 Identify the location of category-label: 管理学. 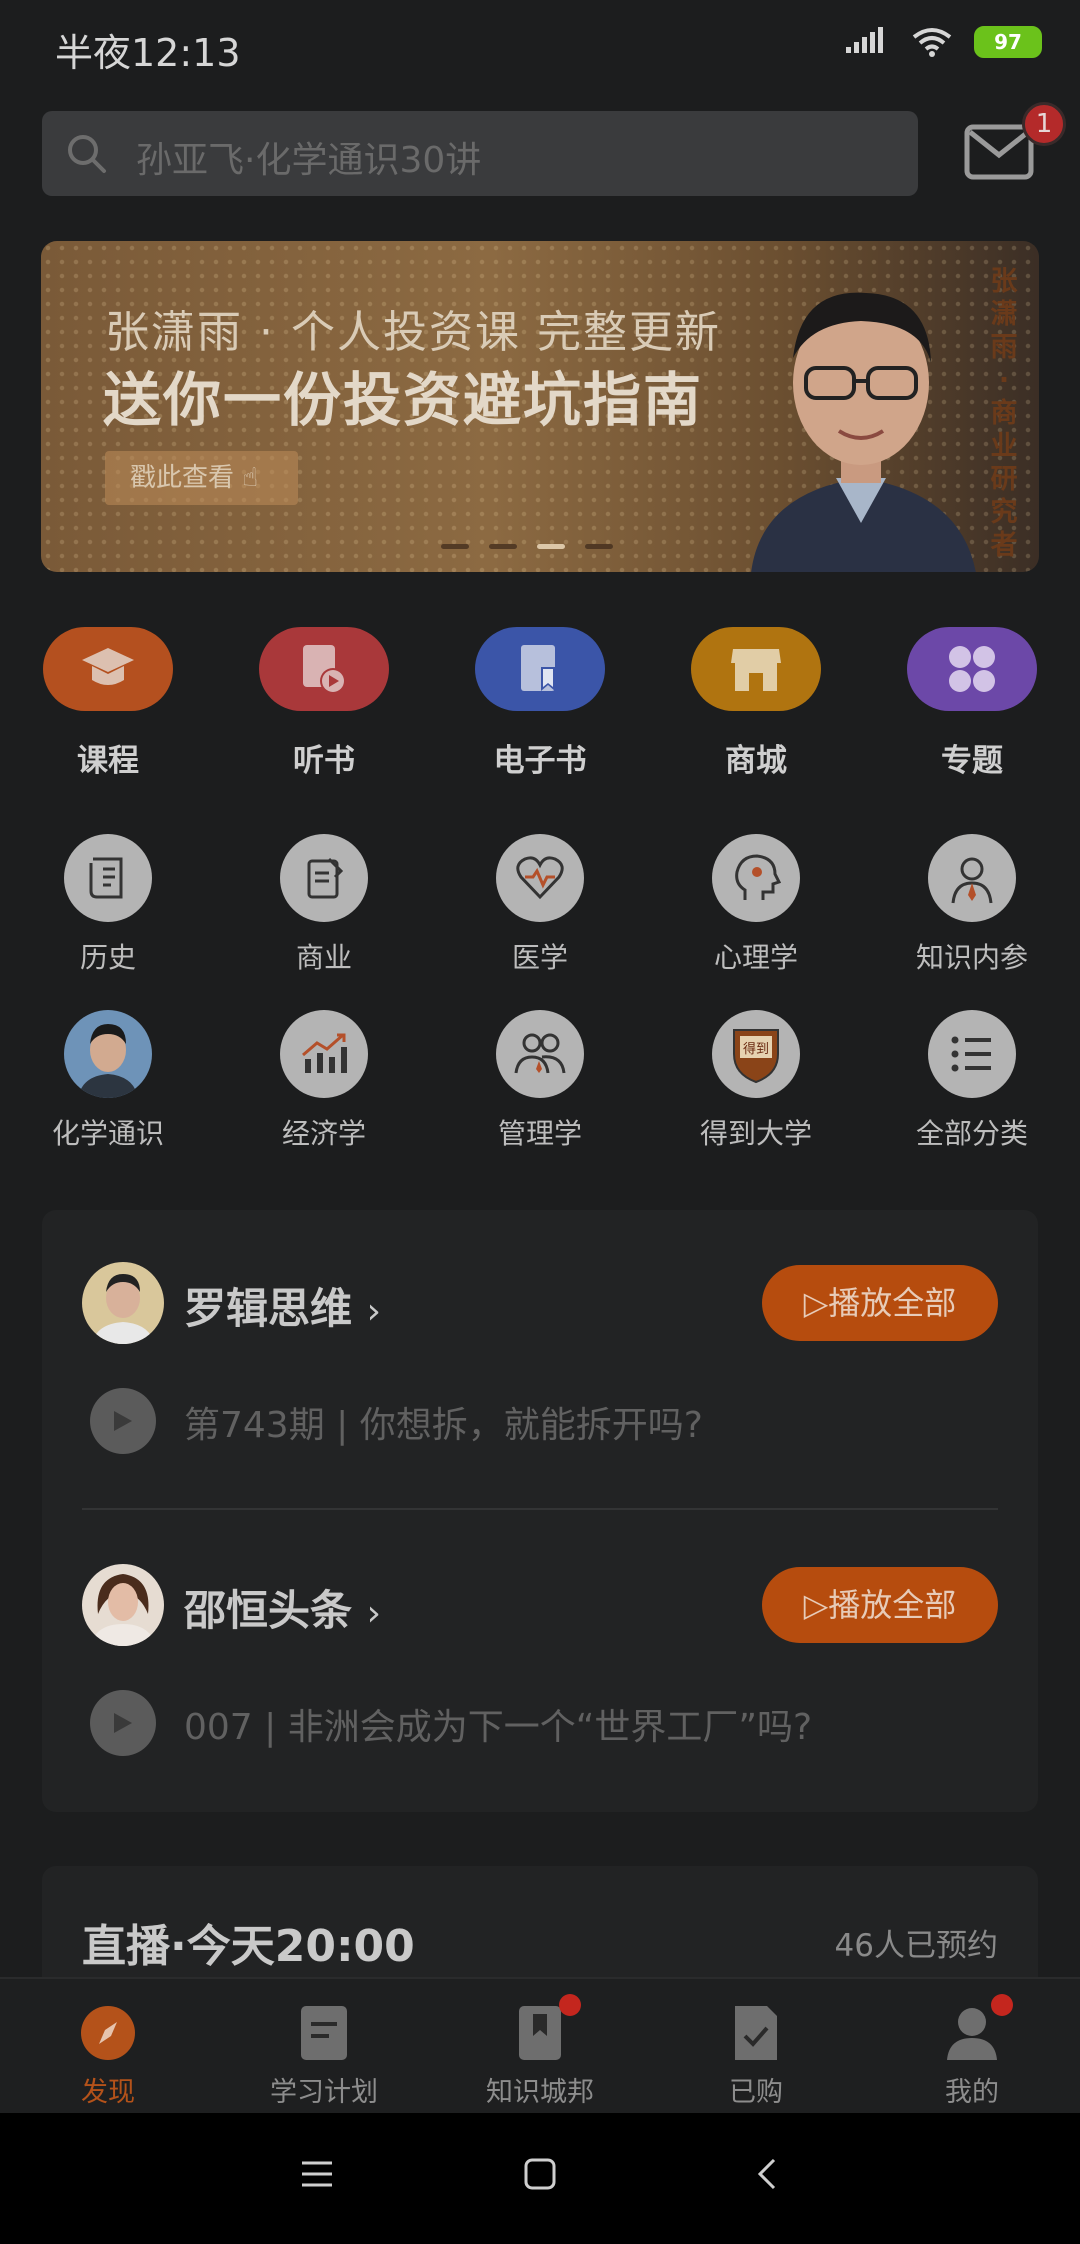
(539, 1133).